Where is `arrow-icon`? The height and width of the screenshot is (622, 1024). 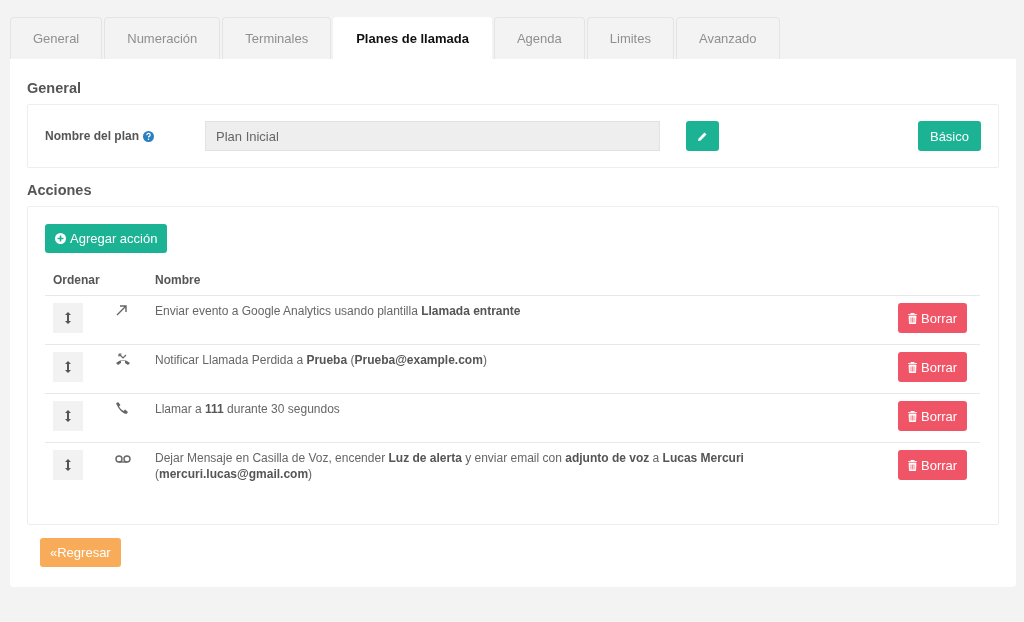 arrow-icon is located at coordinates (122, 310).